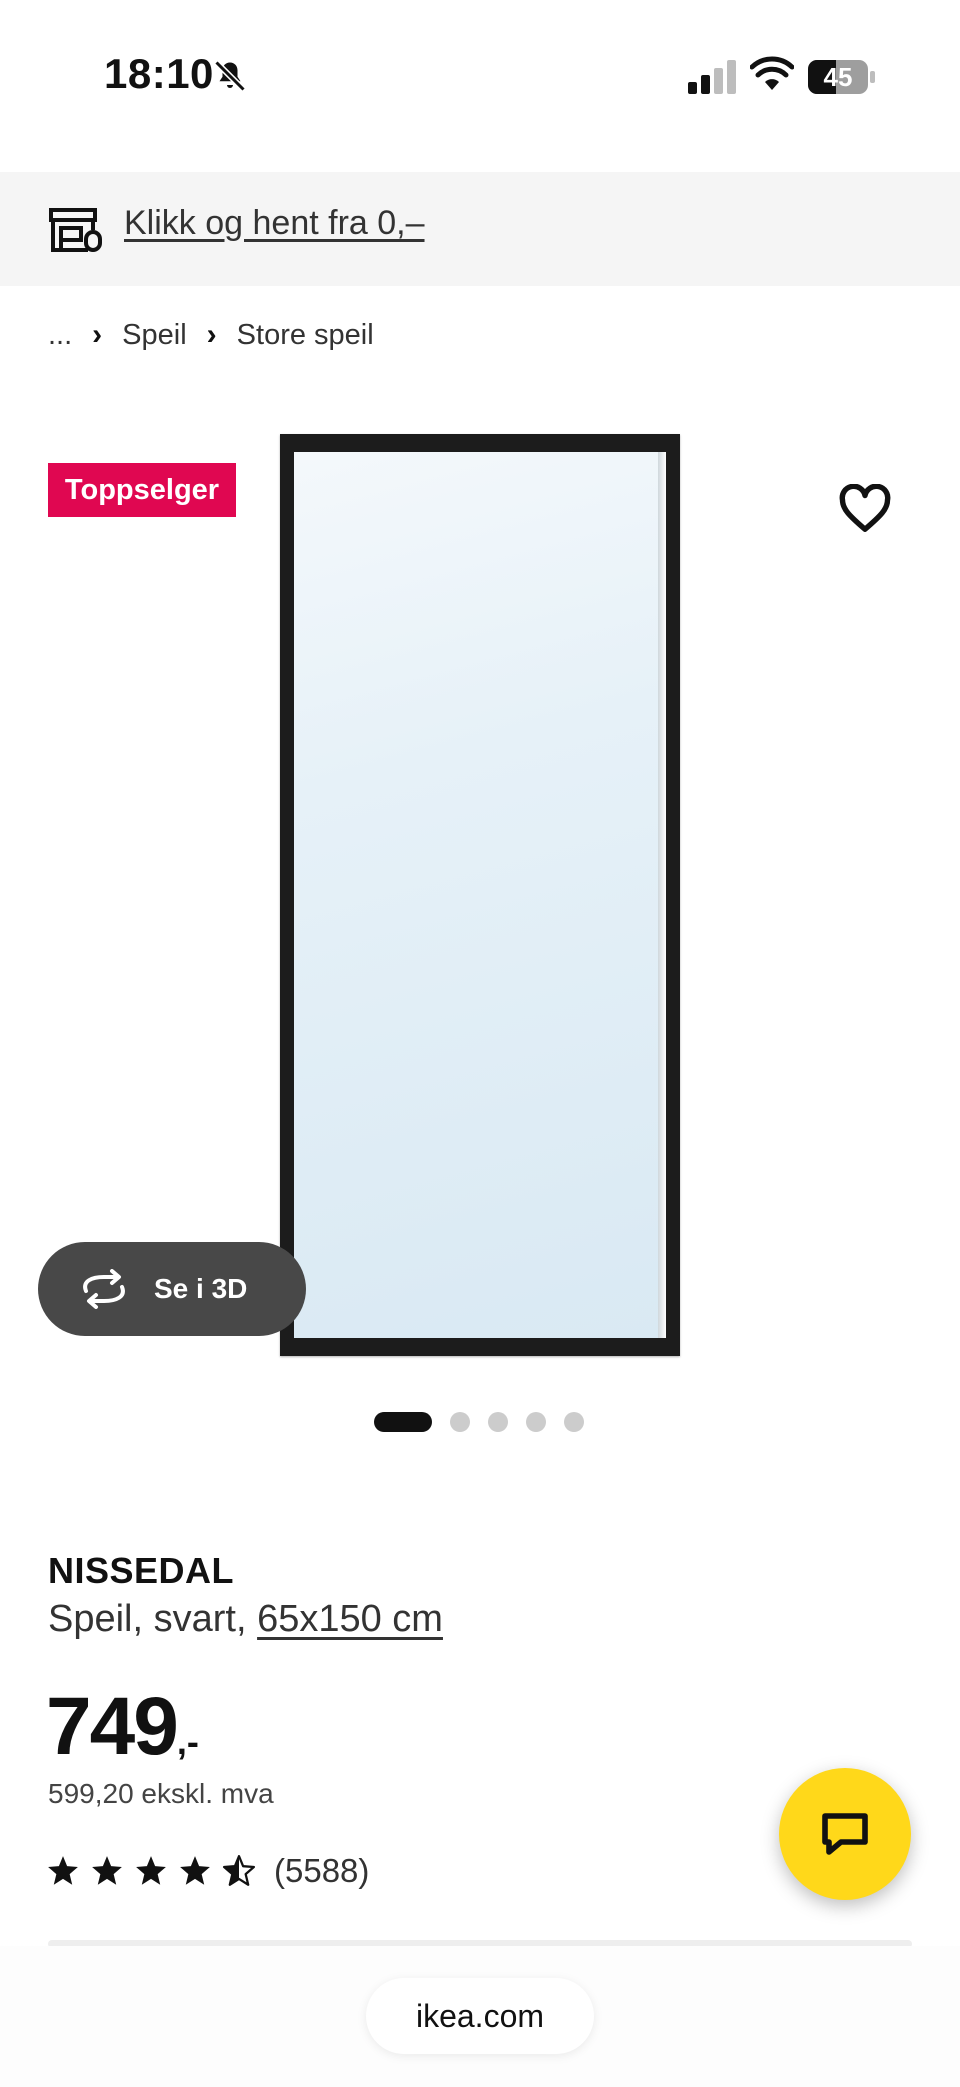 This screenshot has height=2087, width=960. I want to click on heart-icon, so click(865, 509).